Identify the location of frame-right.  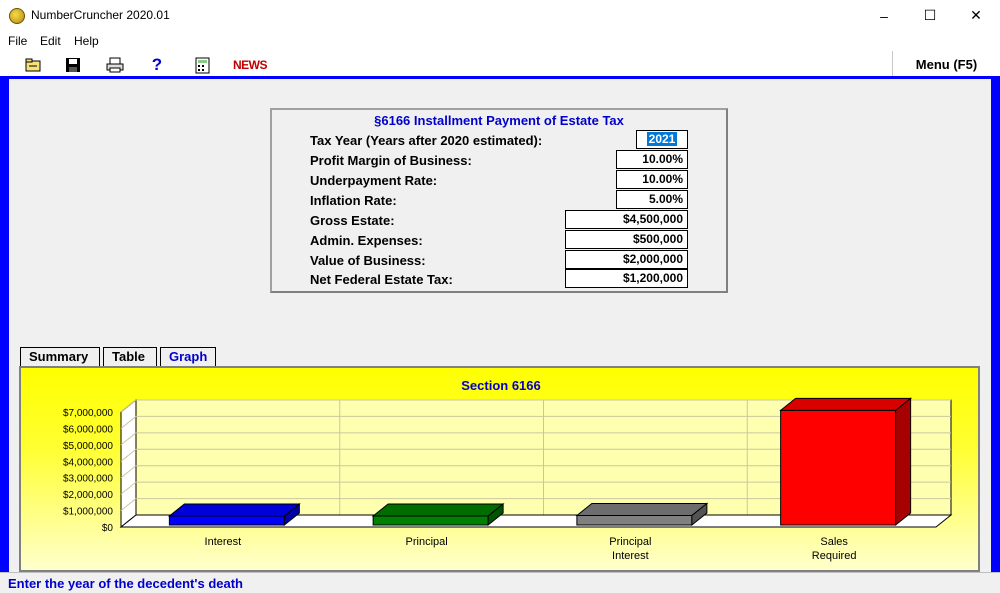
(995, 325).